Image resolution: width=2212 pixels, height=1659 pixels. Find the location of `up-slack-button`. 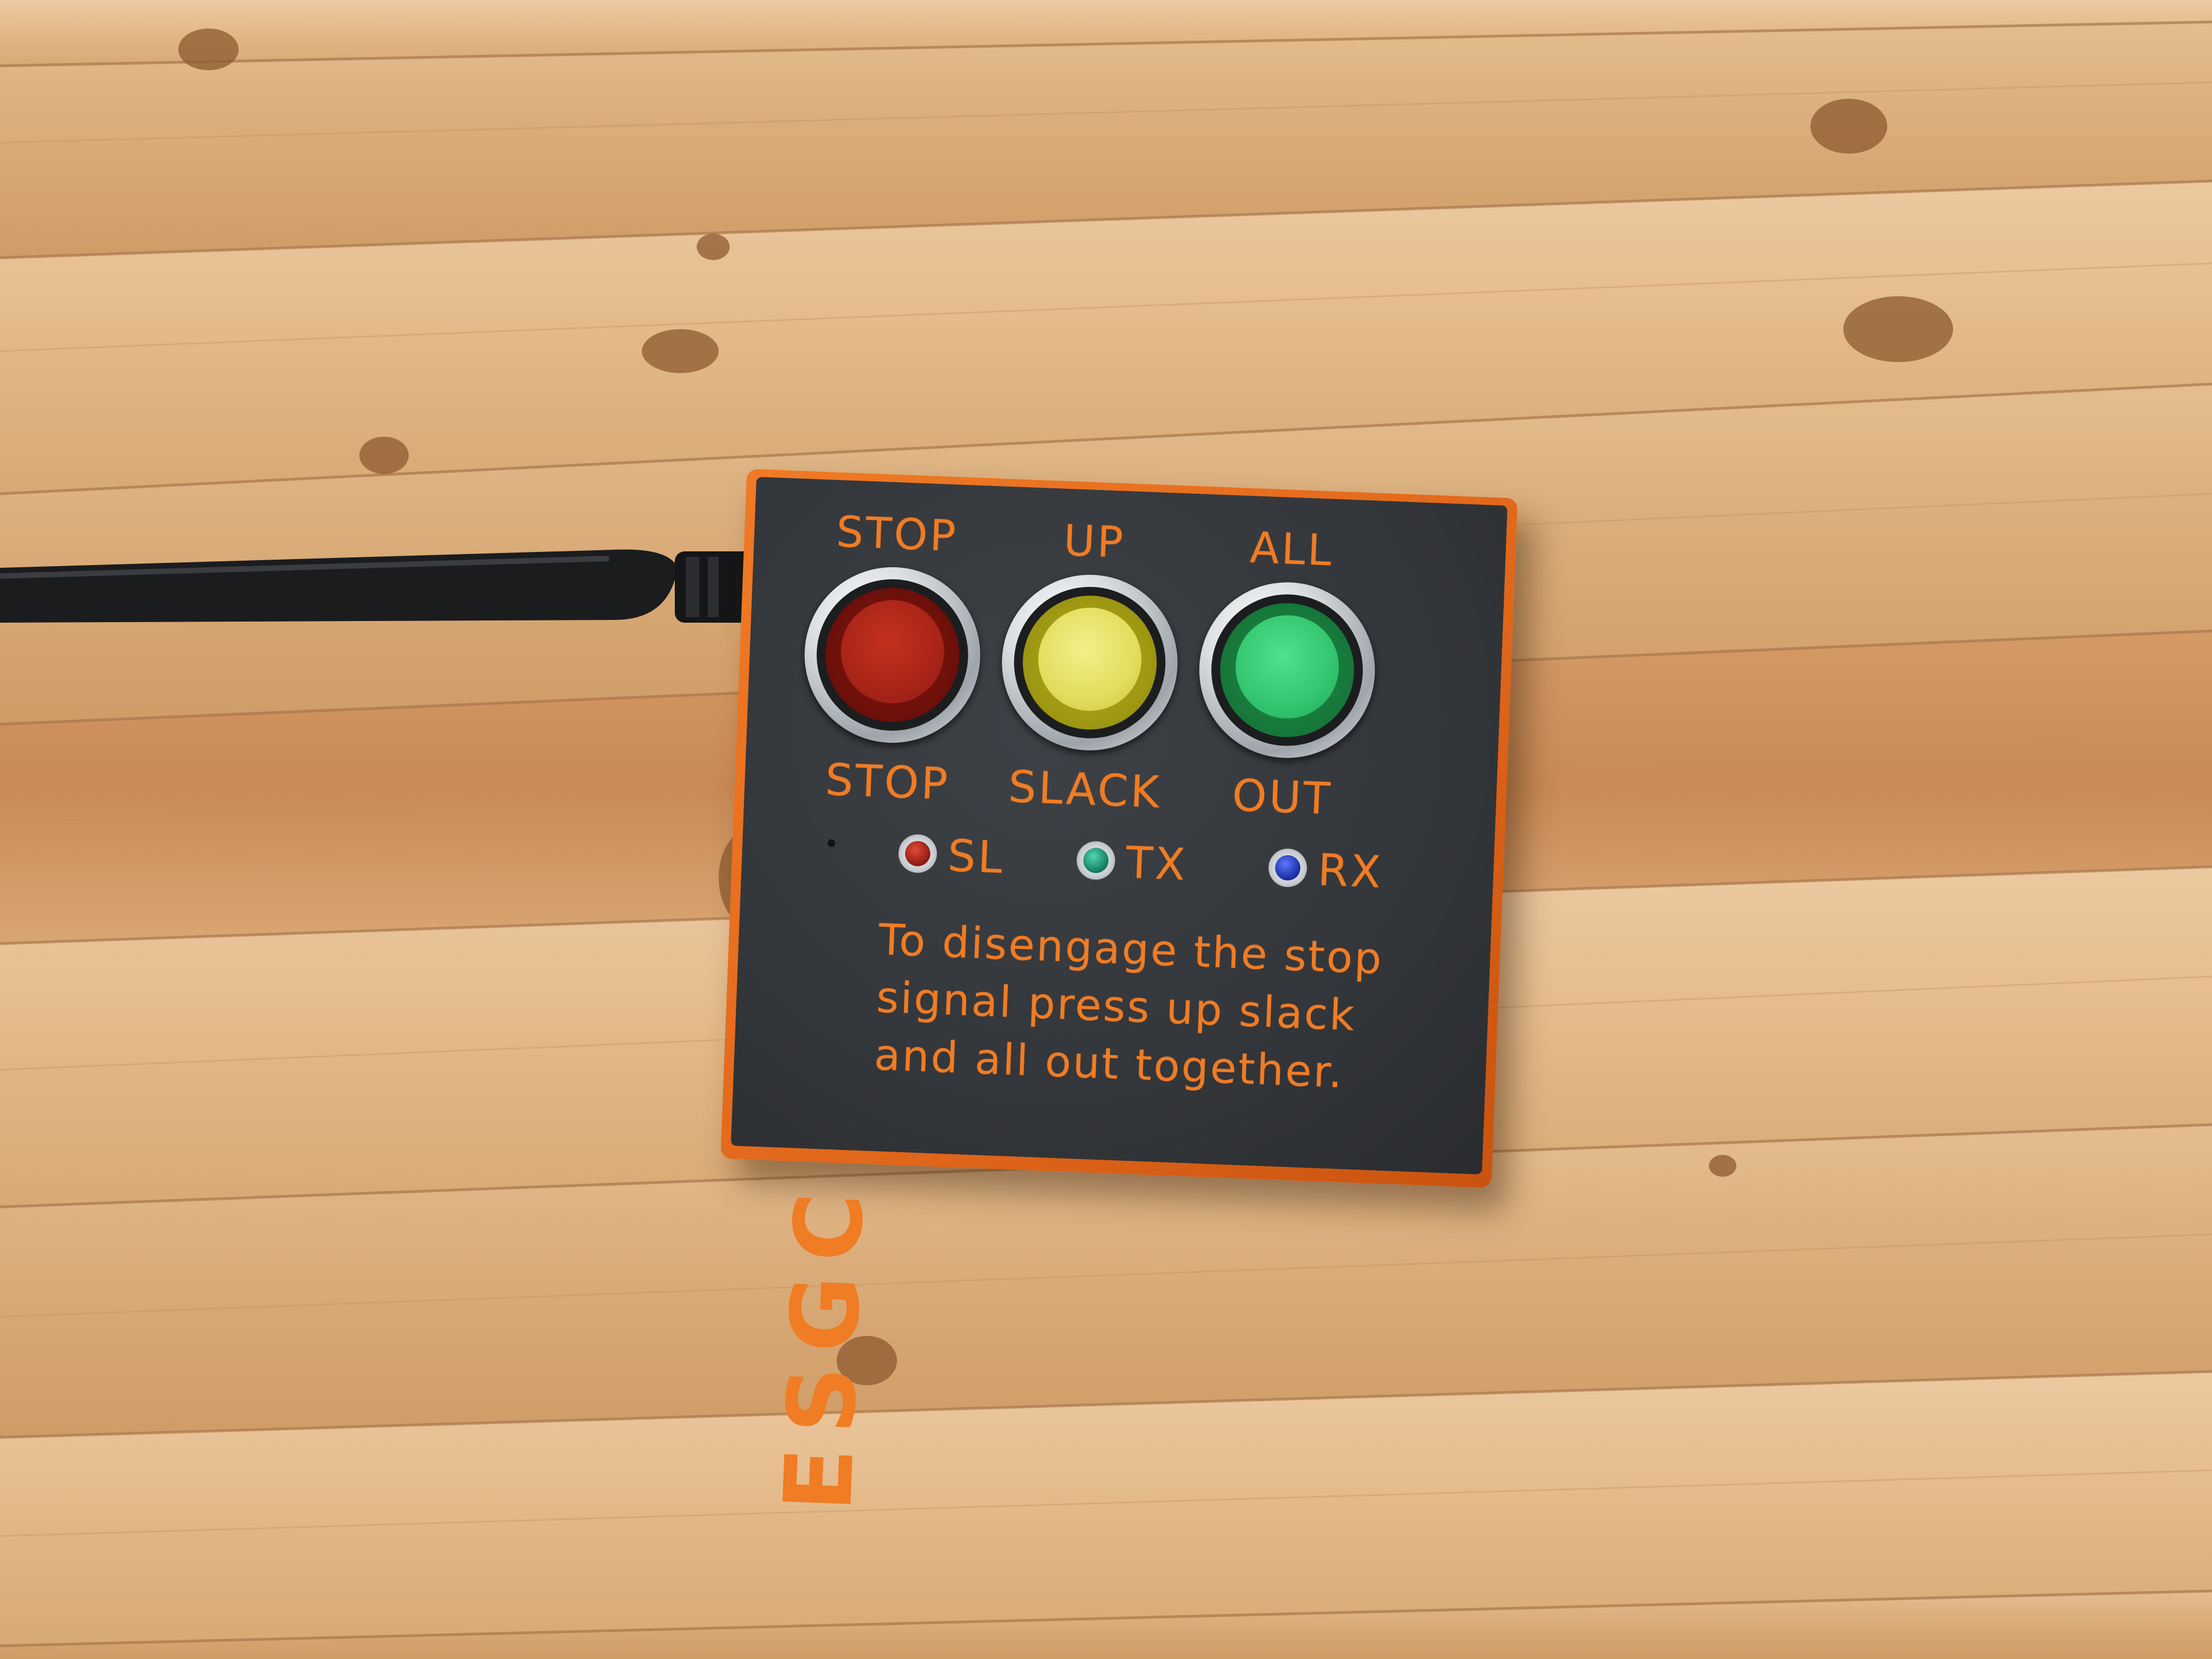

up-slack-button is located at coordinates (1089, 663).